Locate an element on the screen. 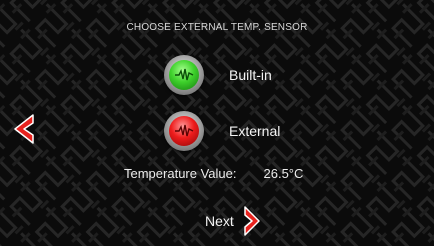  temperature-readout: Temperature Value: 26.5°C is located at coordinates (213, 173).